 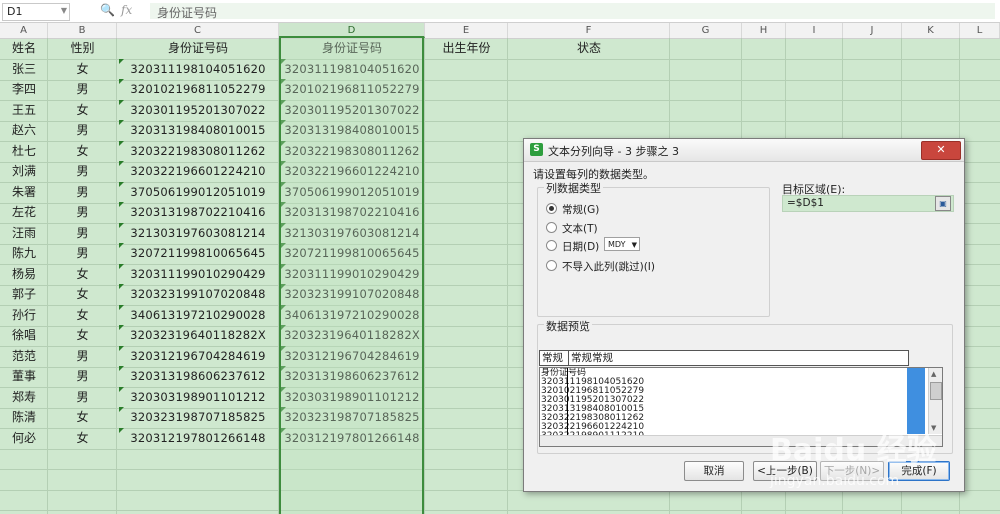 I want to click on cancel-button: 取消, so click(x=714, y=471).